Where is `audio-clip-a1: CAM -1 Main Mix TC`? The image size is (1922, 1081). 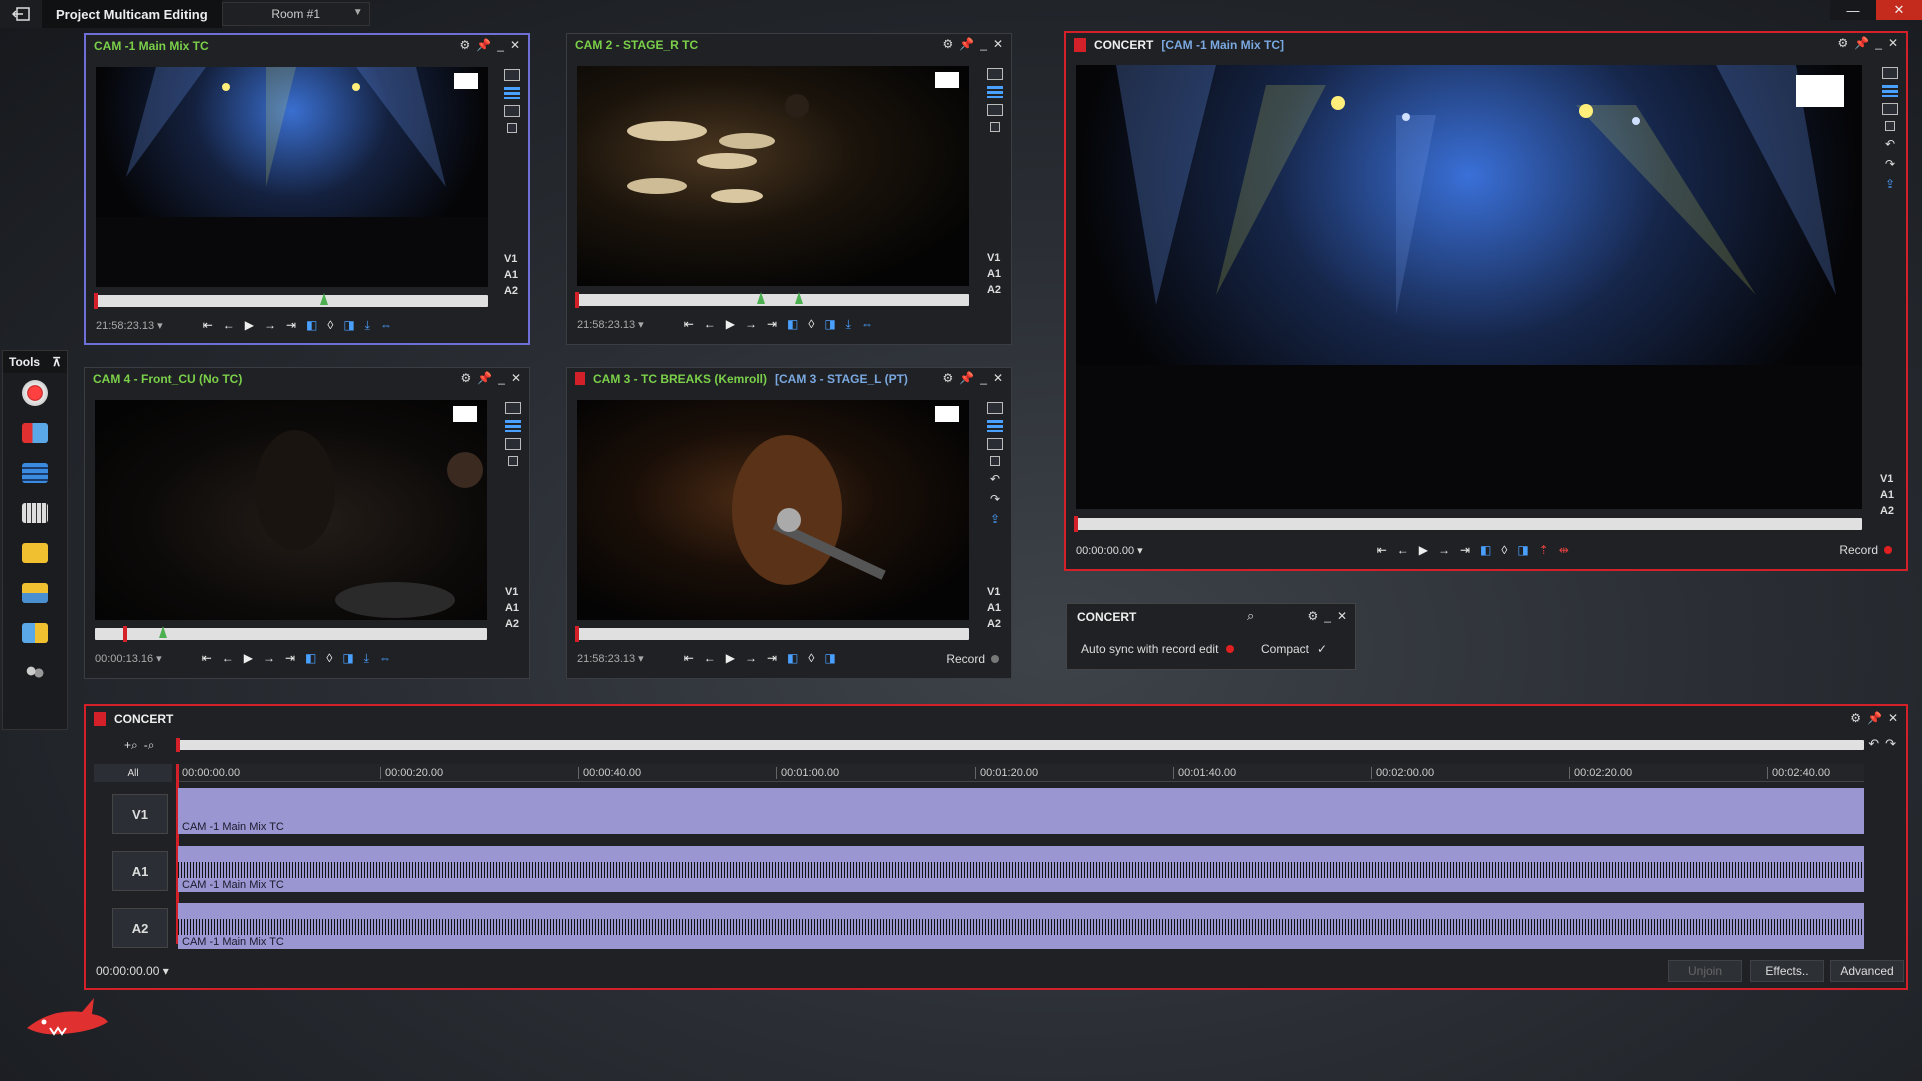 audio-clip-a1: CAM -1 Main Mix TC is located at coordinates (1021, 869).